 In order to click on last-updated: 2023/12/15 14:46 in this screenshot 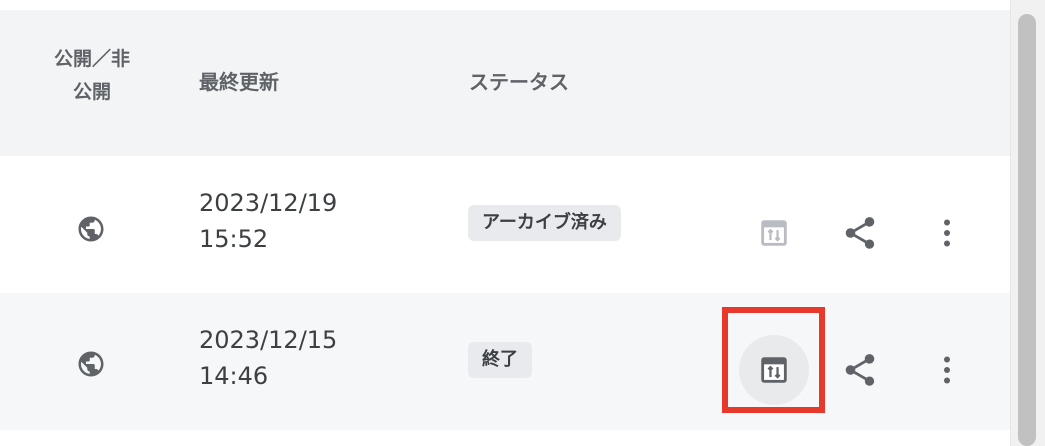, I will do `click(268, 358)`.